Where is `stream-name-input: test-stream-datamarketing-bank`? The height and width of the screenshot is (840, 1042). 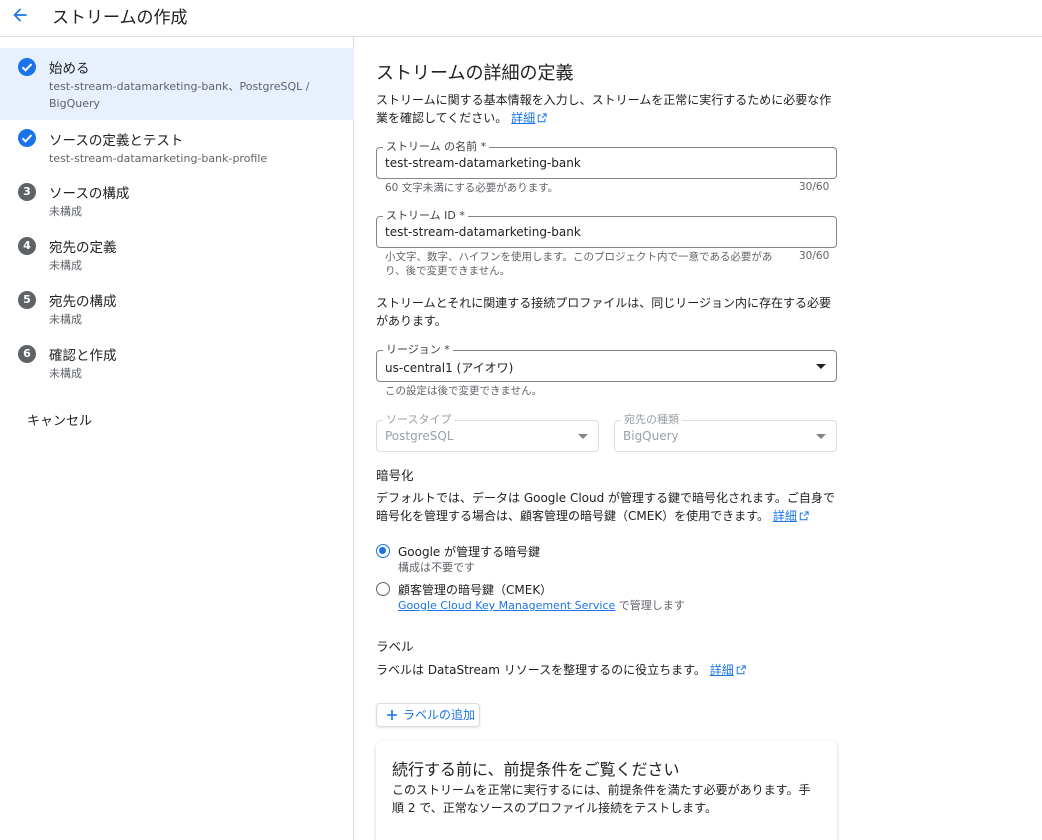
stream-name-input: test-stream-datamarketing-bank is located at coordinates (483, 163).